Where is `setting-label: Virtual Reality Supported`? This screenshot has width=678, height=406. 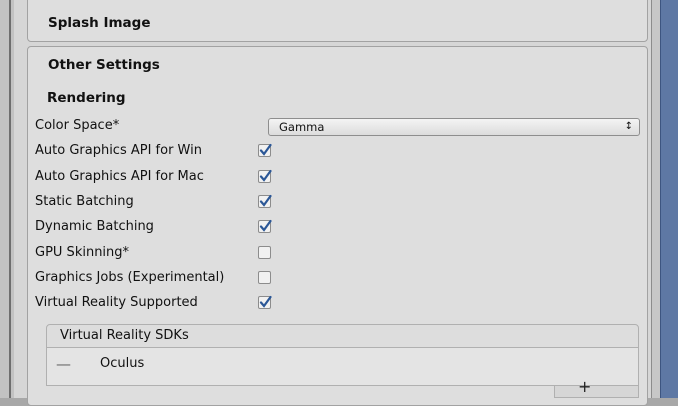 setting-label: Virtual Reality Supported is located at coordinates (116, 302).